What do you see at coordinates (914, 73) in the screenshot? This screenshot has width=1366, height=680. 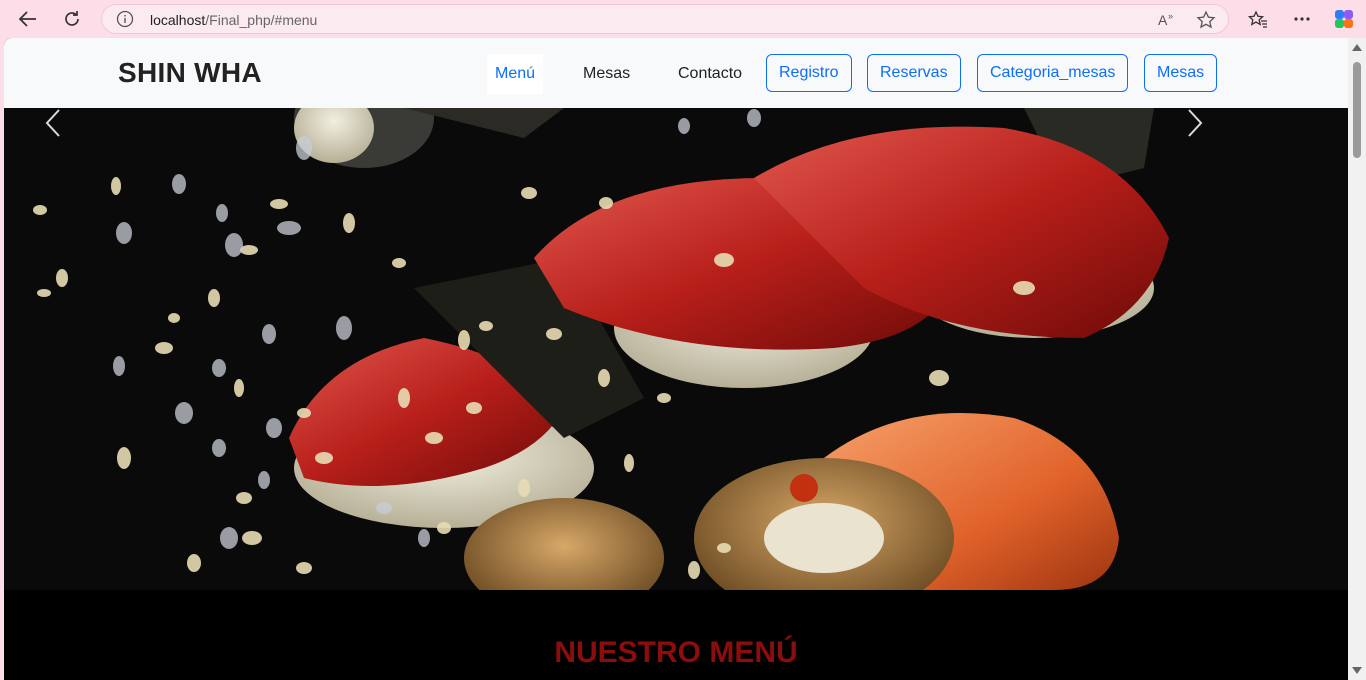 I see `reservas-button: Reservas` at bounding box center [914, 73].